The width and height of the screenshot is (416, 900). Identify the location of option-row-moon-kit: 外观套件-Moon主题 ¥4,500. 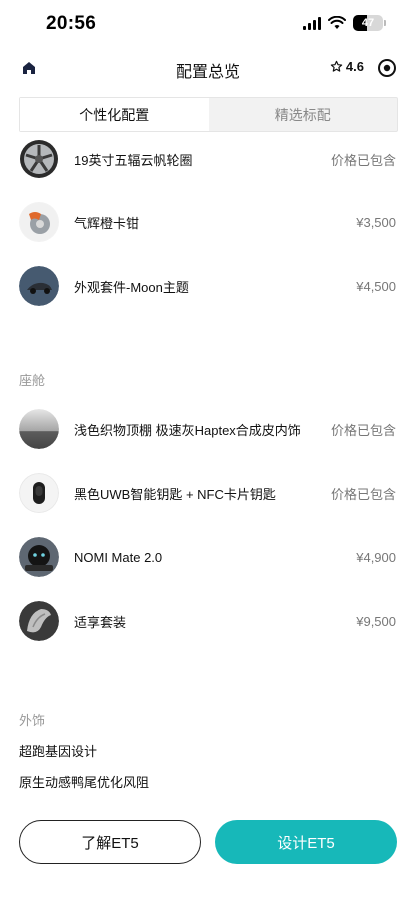
(208, 286).